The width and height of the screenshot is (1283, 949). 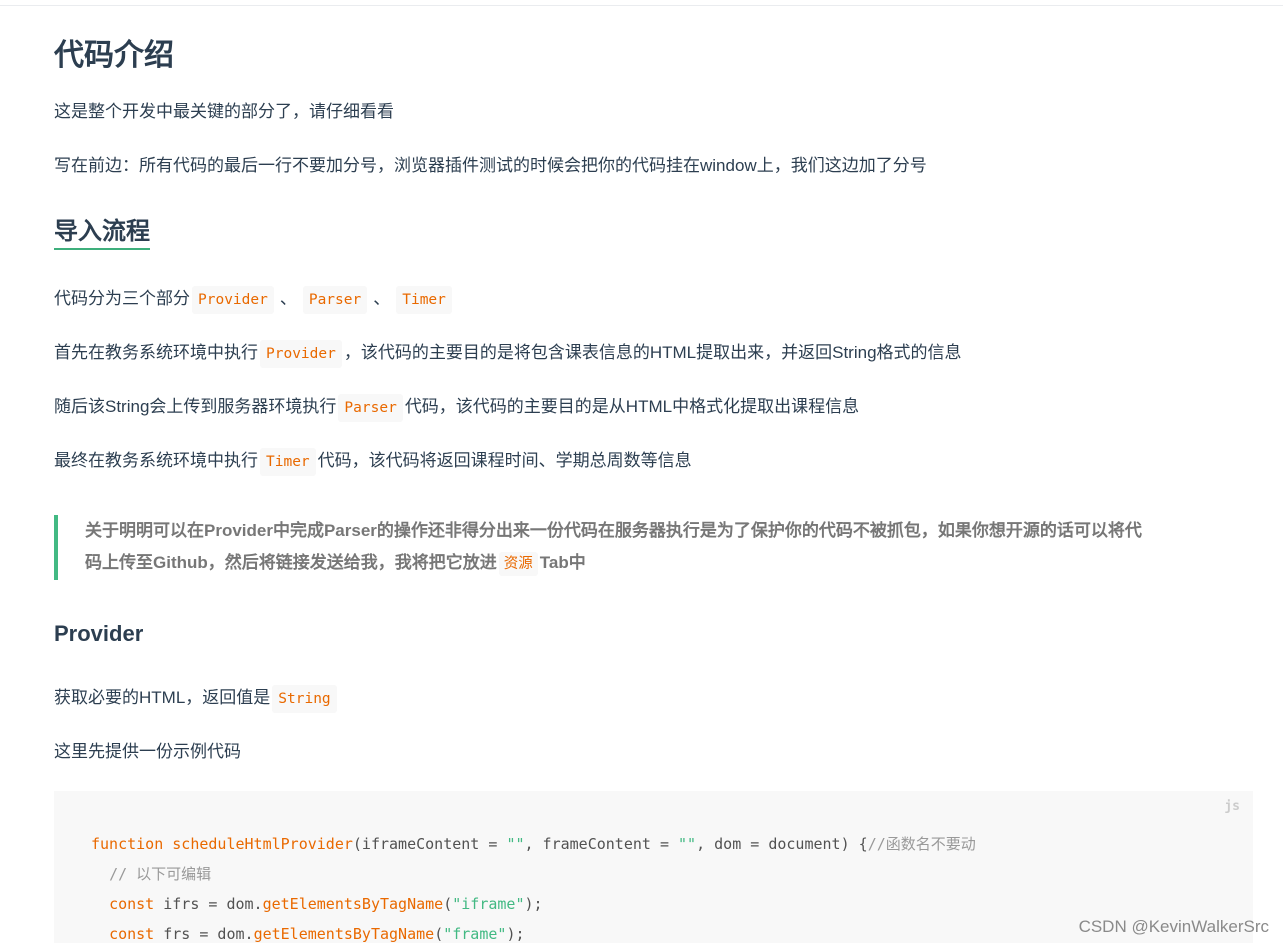 What do you see at coordinates (562, 562) in the screenshot?
I see `blockquote-line-2-suffix: Tab中` at bounding box center [562, 562].